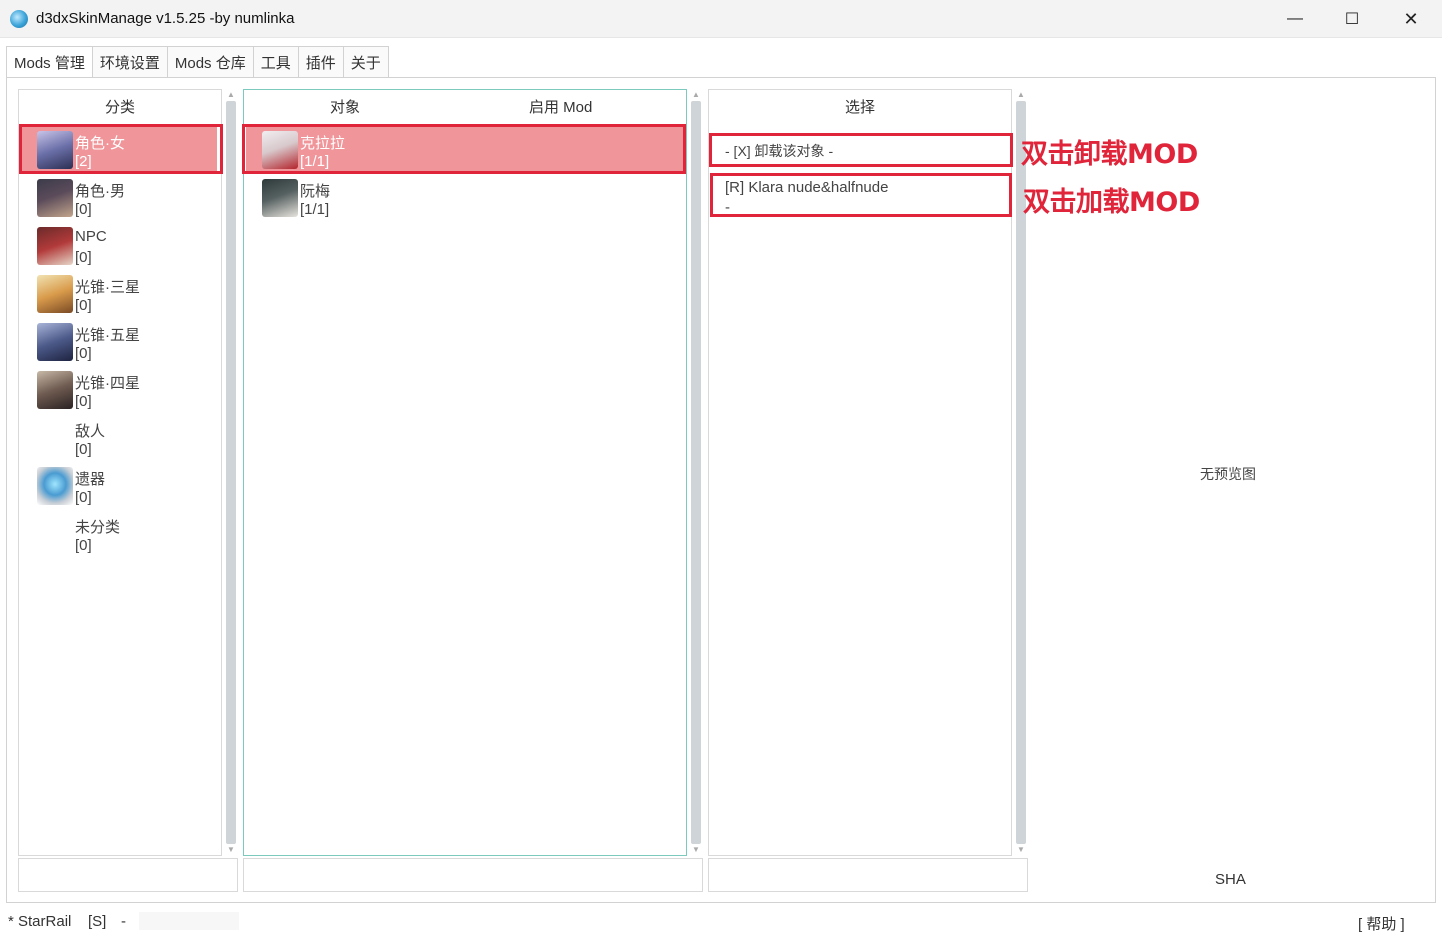  What do you see at coordinates (119, 246) in the screenshot?
I see `category-item-npc: NPC [0]` at bounding box center [119, 246].